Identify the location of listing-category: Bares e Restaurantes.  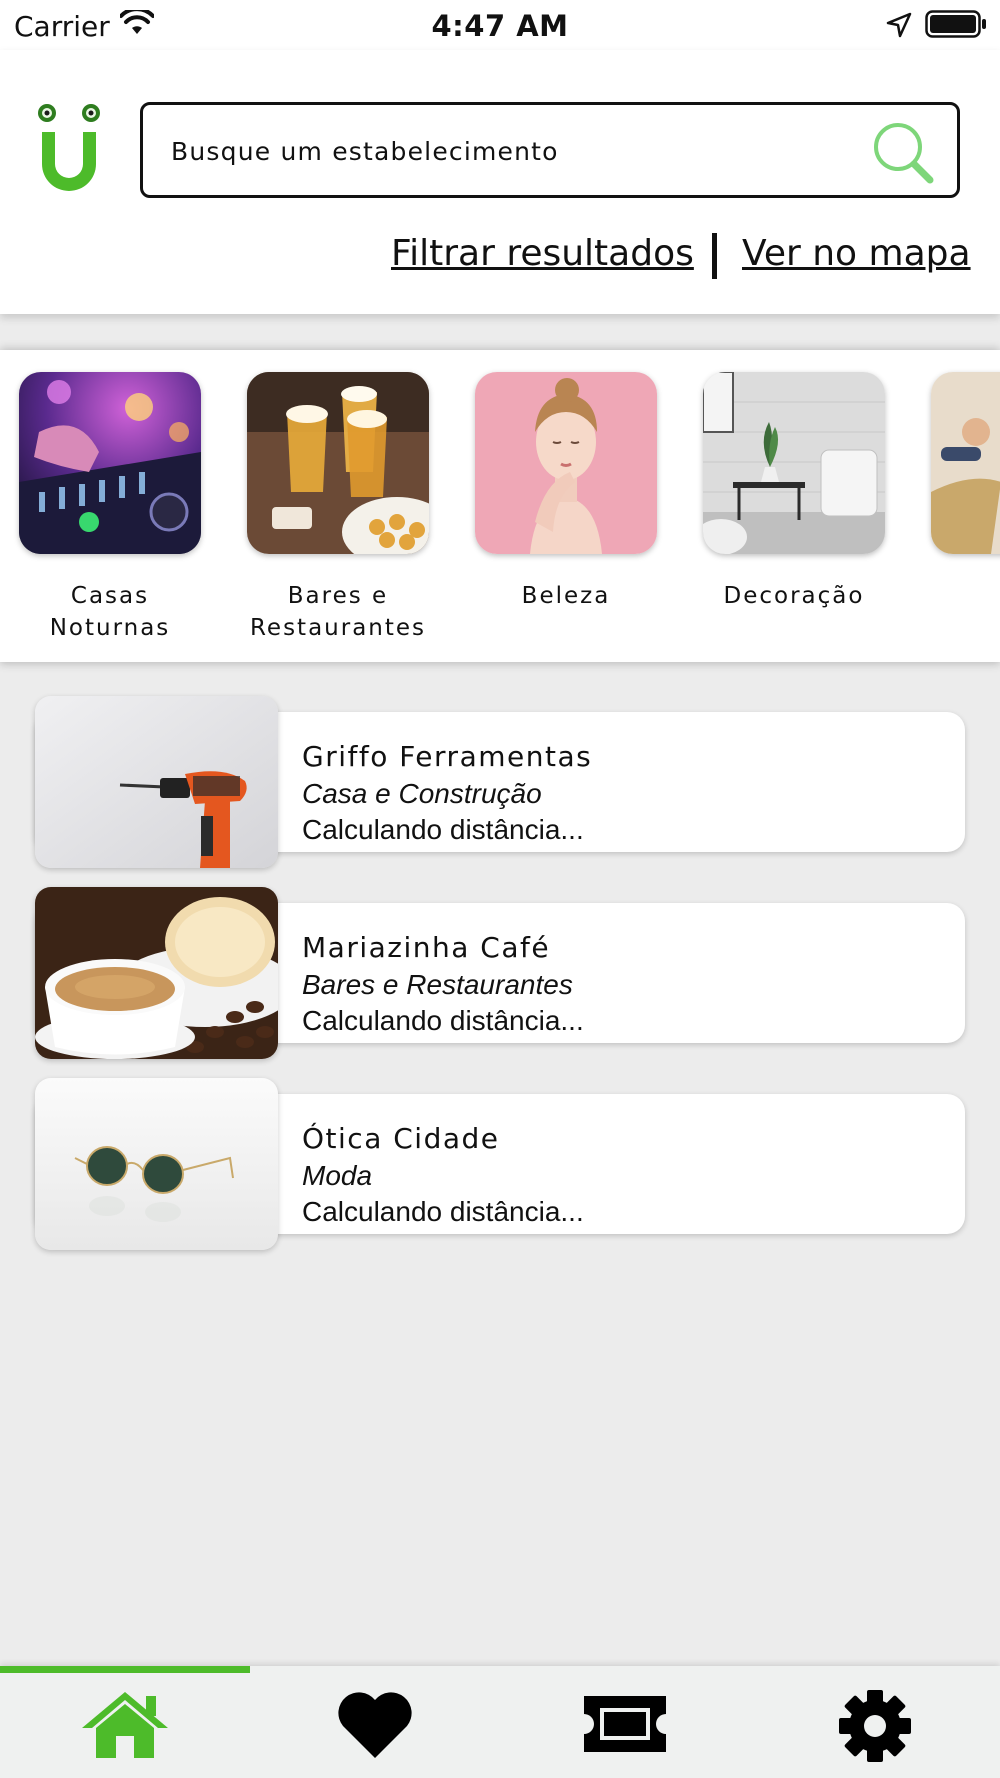
(437, 984).